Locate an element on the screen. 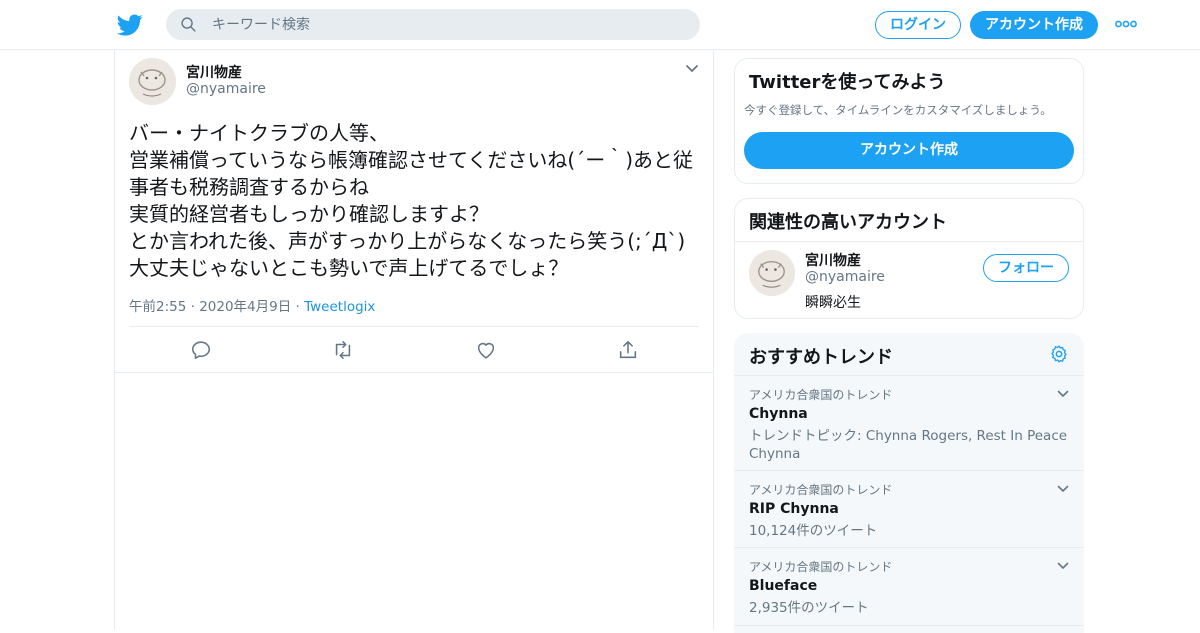 This screenshot has height=633, width=1200. trend-tweet-count: 2,935件のツイート is located at coordinates (809, 608).